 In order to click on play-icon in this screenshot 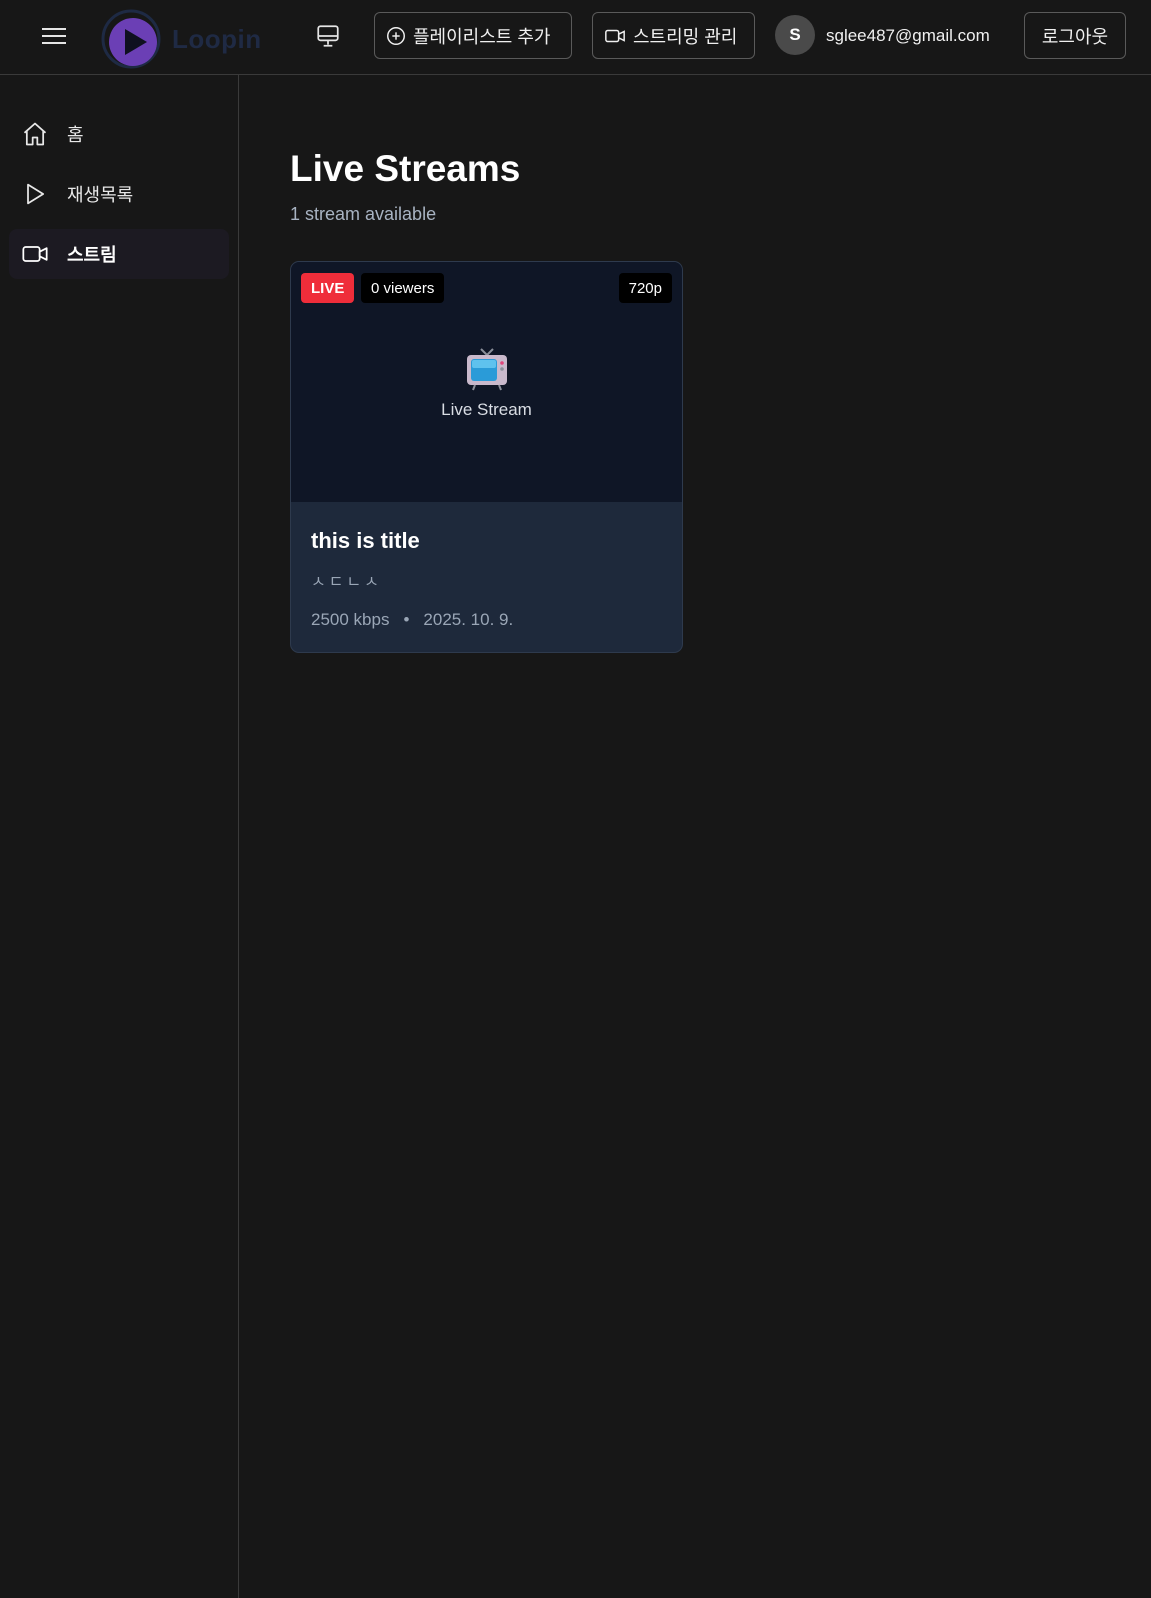, I will do `click(35, 194)`.